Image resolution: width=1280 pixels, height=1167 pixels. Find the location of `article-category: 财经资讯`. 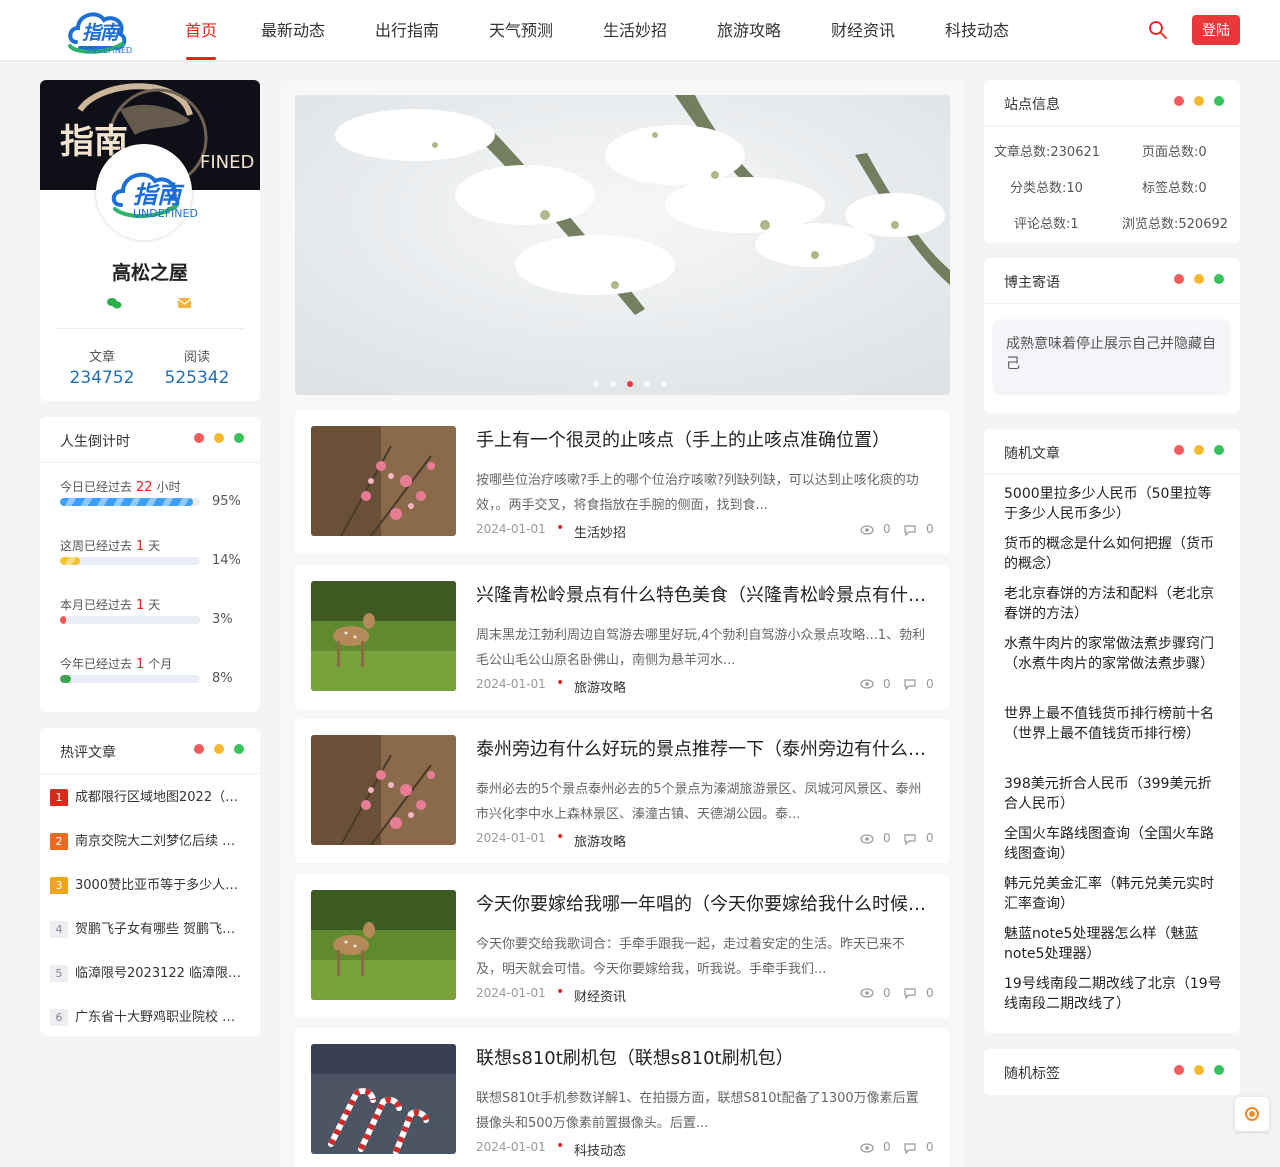

article-category: 财经资讯 is located at coordinates (600, 995).